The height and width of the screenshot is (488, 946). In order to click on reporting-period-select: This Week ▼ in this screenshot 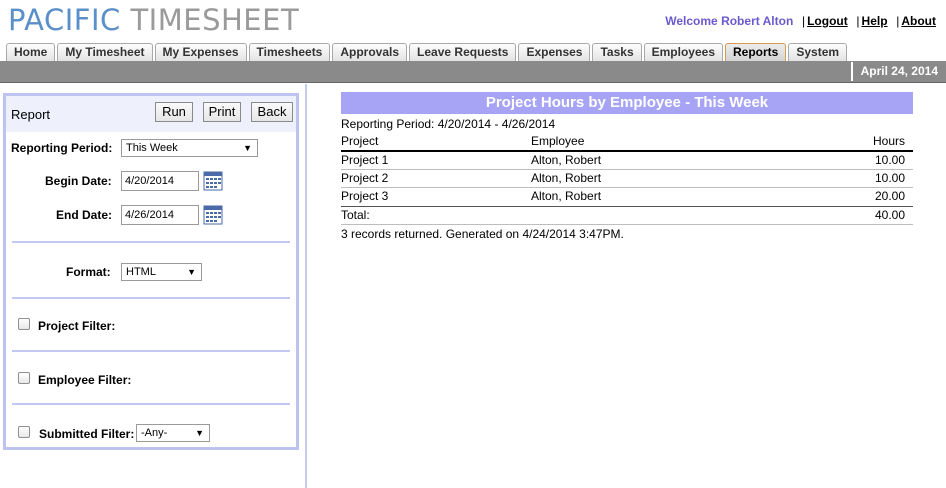, I will do `click(189, 148)`.